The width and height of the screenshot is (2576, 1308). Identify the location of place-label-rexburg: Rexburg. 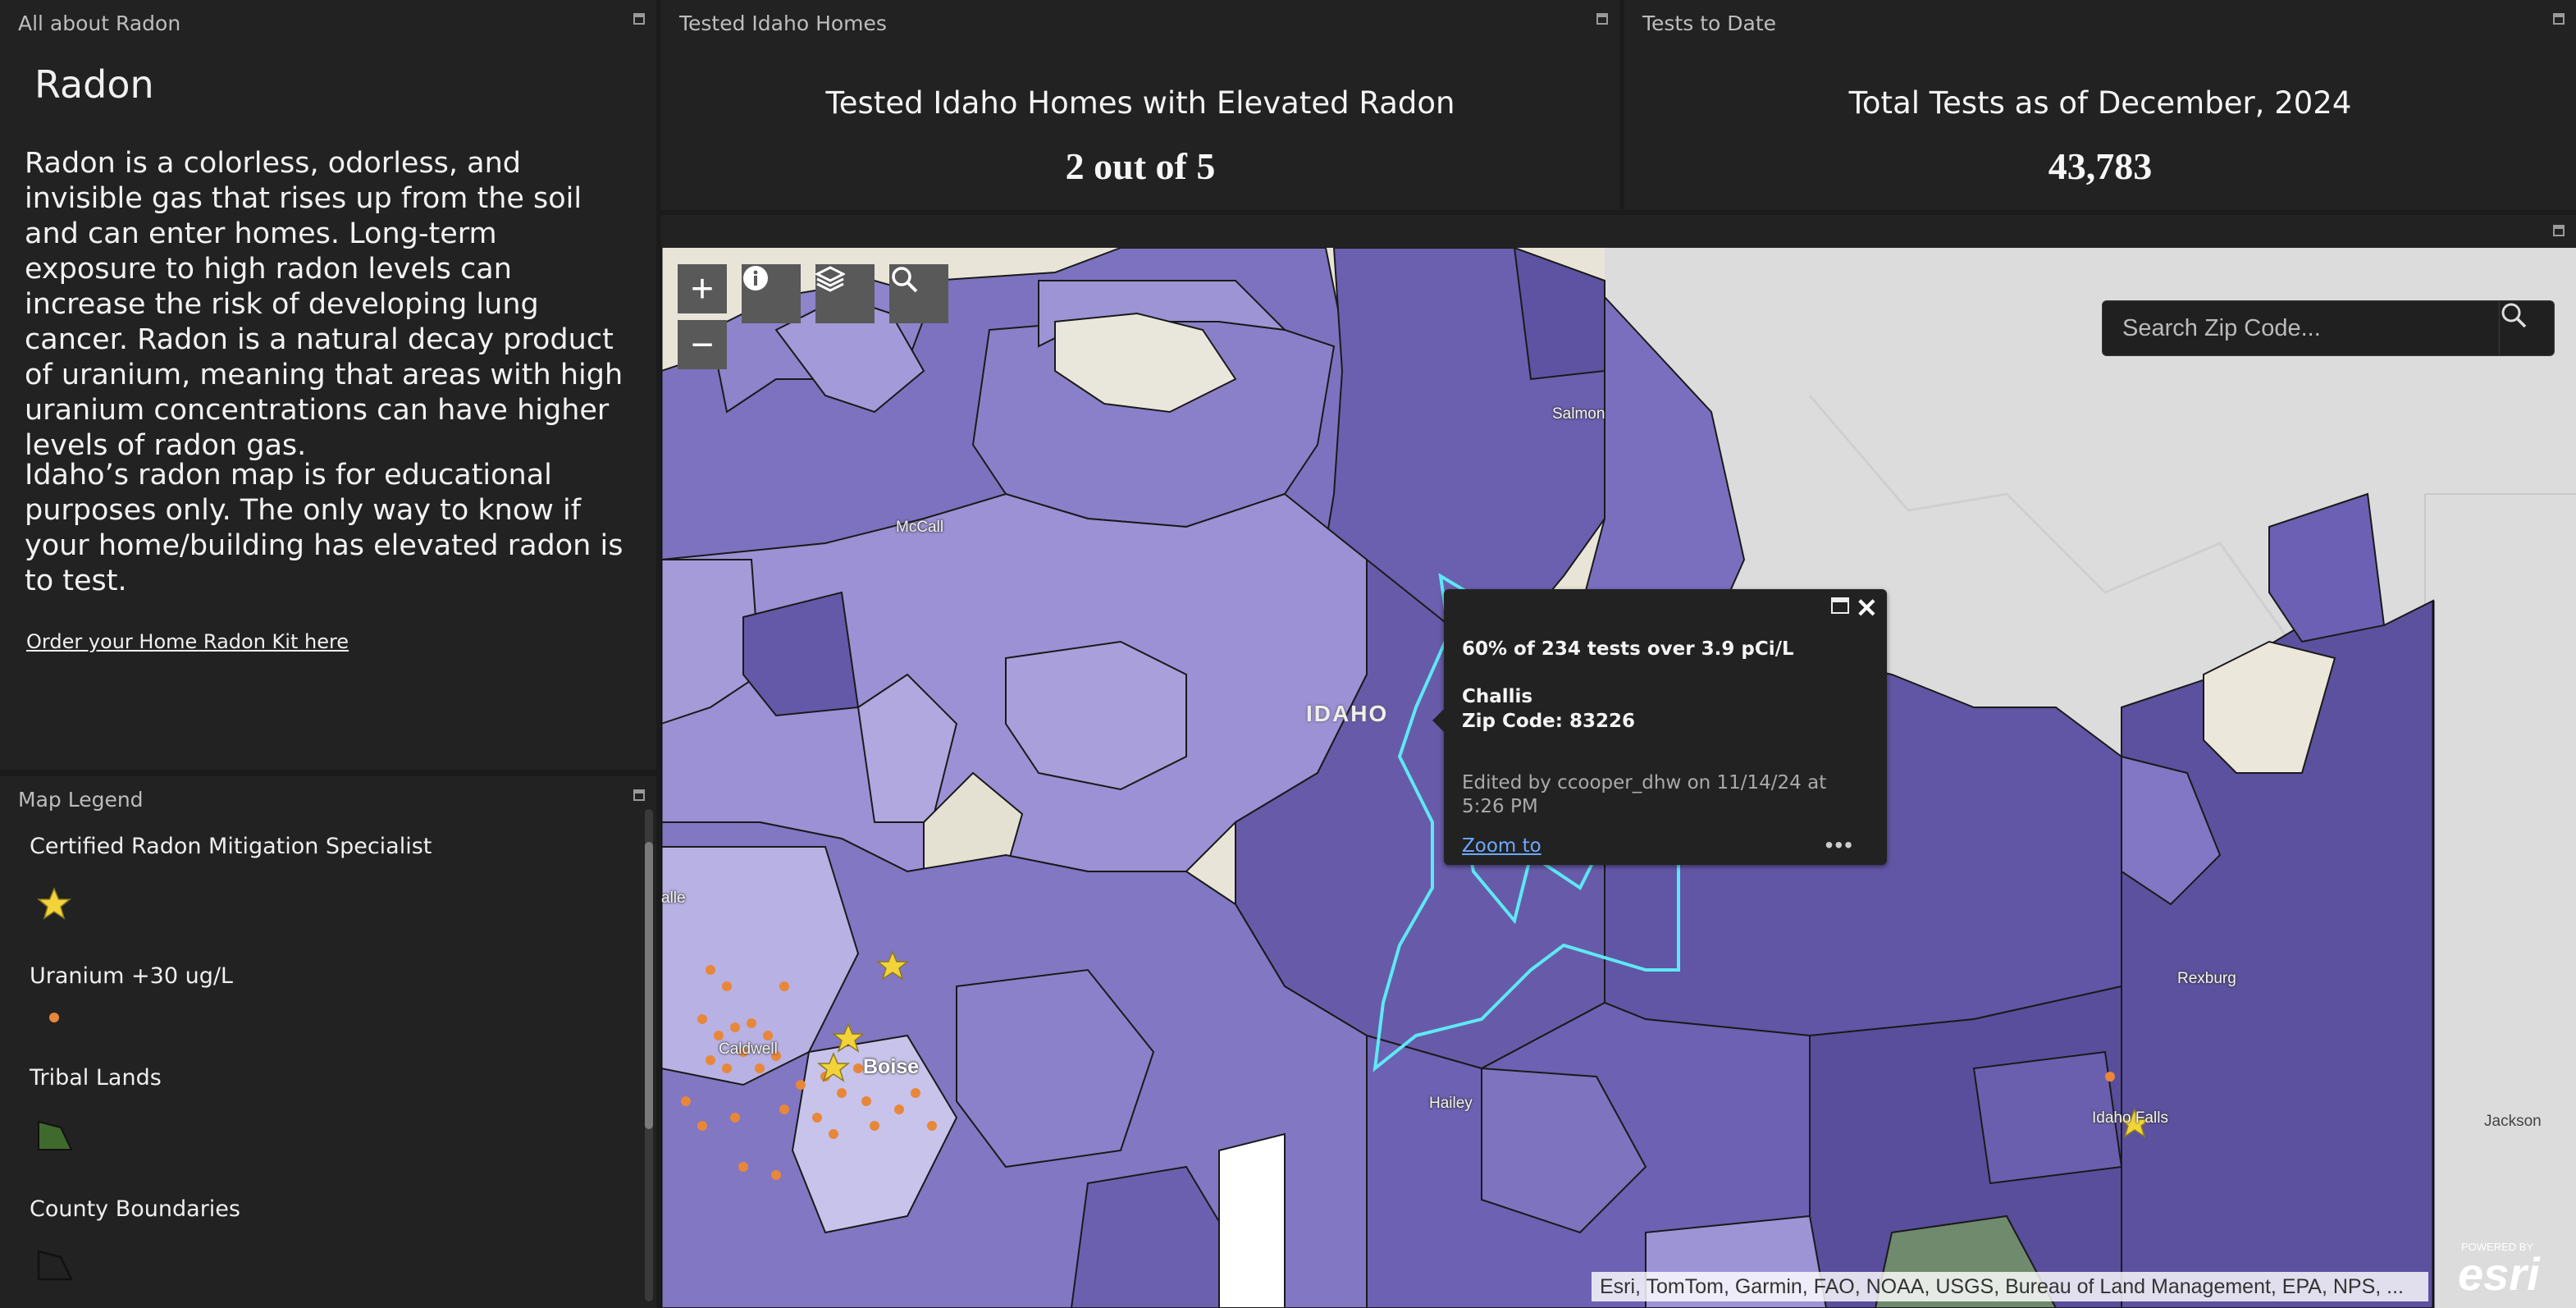
(2207, 979).